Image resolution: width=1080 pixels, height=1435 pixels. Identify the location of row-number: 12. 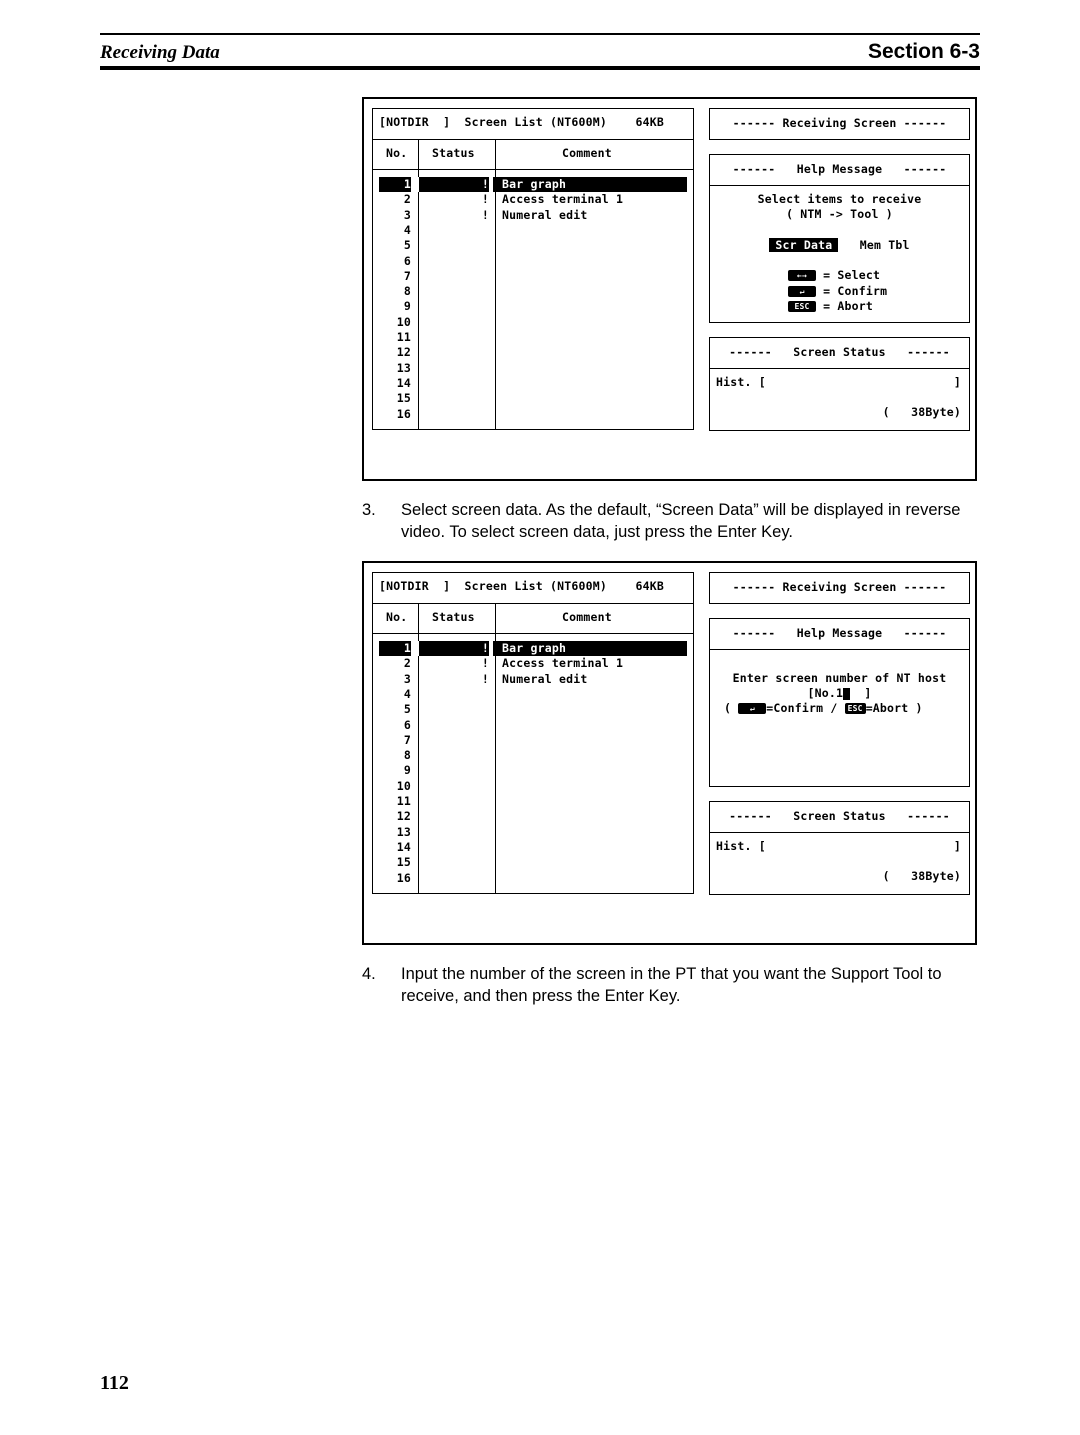
(403, 816).